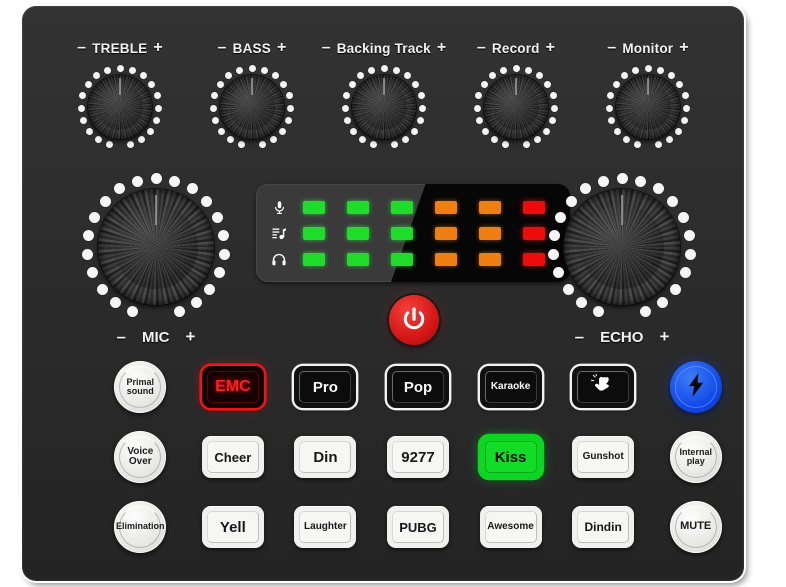 The width and height of the screenshot is (786, 587). I want to click on knob-minus-1: –, so click(222, 48).